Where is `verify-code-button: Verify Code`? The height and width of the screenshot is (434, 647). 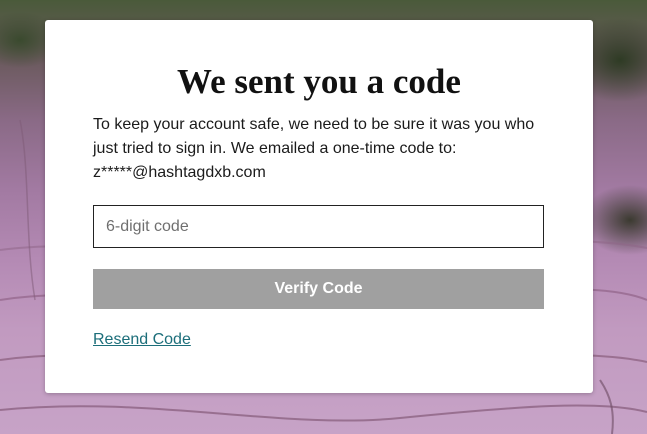
verify-code-button: Verify Code is located at coordinates (318, 289).